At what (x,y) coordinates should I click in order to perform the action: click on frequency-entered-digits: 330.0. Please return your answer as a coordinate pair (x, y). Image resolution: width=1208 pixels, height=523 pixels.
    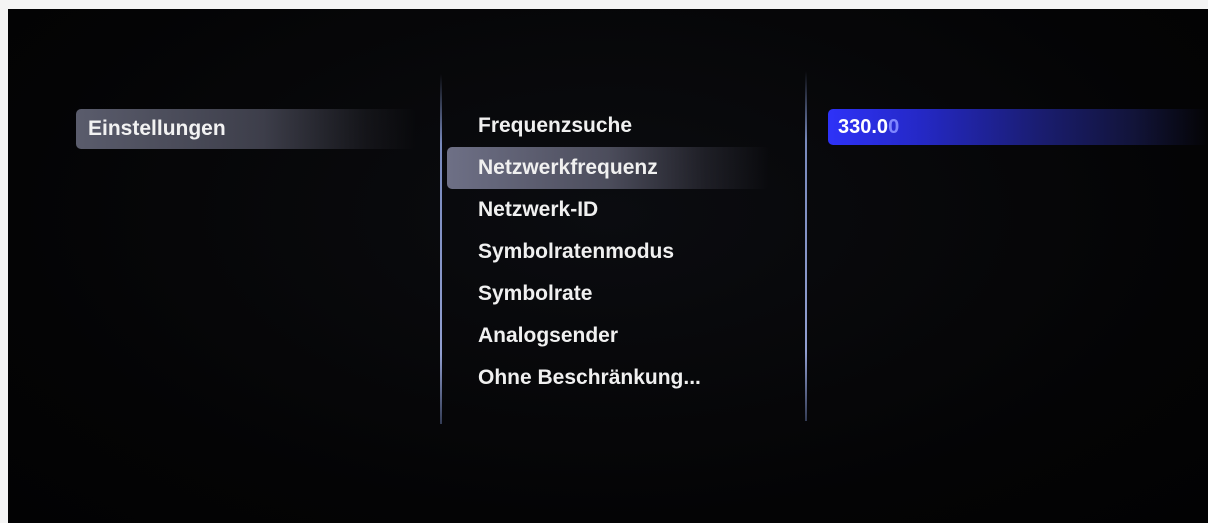
    Looking at the image, I should click on (863, 127).